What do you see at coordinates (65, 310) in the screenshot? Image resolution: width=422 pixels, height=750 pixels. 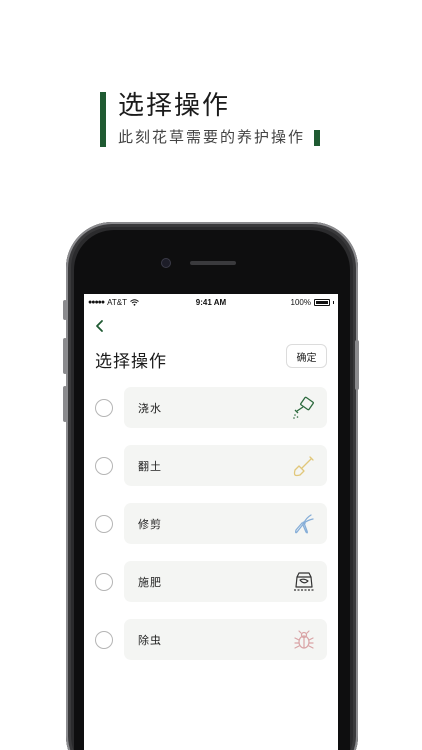 I see `mute-switch` at bounding box center [65, 310].